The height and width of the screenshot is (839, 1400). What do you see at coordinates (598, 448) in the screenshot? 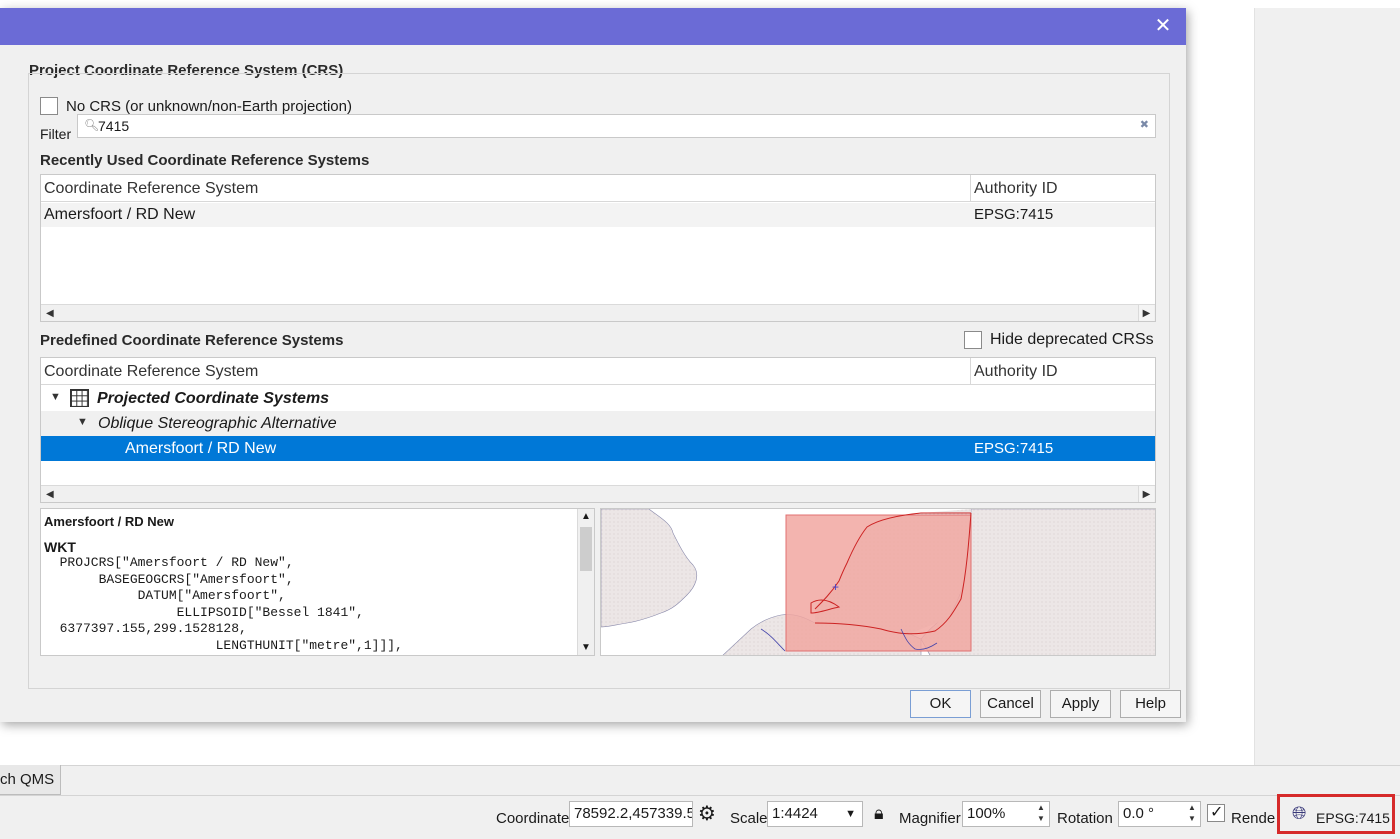
I see `tree-item-selected: Amersfoort / RD New EPSG:7415` at bounding box center [598, 448].